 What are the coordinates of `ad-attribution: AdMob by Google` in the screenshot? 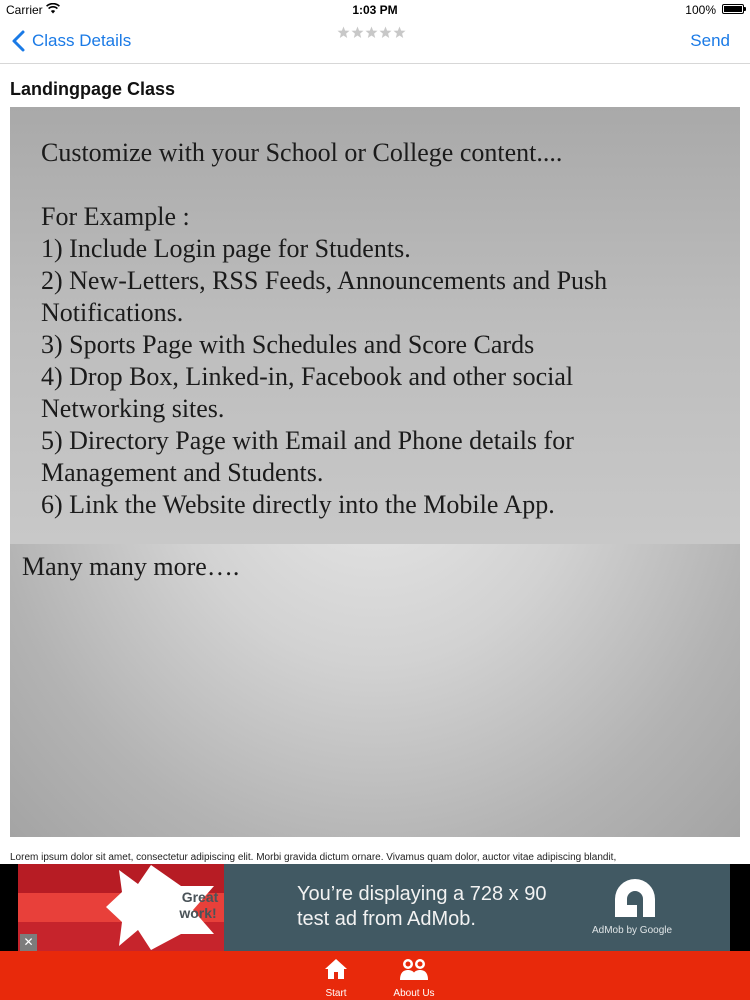 It's located at (632, 930).